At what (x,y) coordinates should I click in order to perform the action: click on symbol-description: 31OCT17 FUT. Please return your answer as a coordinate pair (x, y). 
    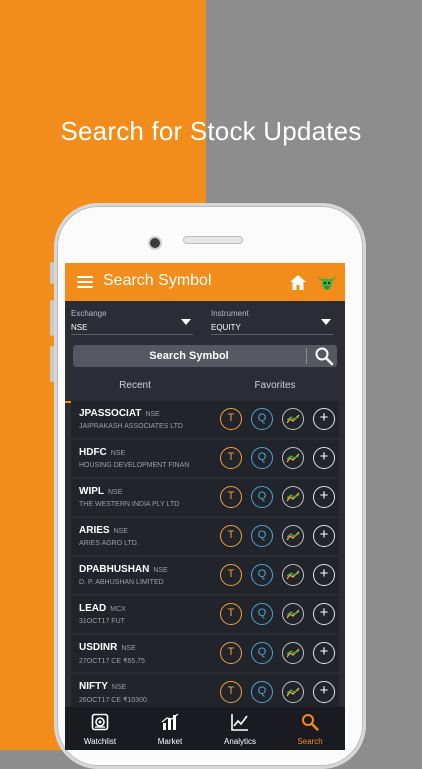
    Looking at the image, I should click on (102, 621).